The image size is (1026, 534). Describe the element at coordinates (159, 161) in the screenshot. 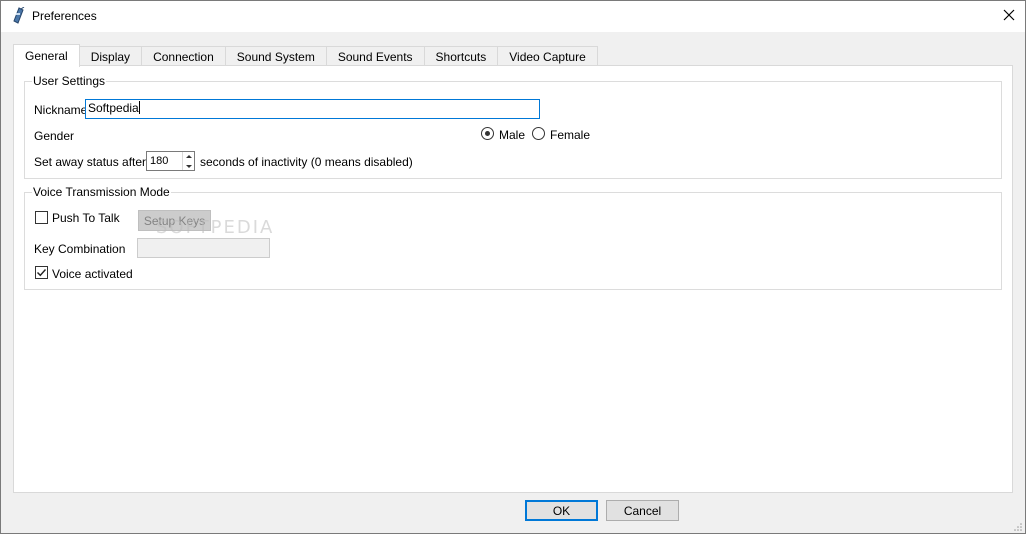

I see `away-seconds-value: 180` at that location.